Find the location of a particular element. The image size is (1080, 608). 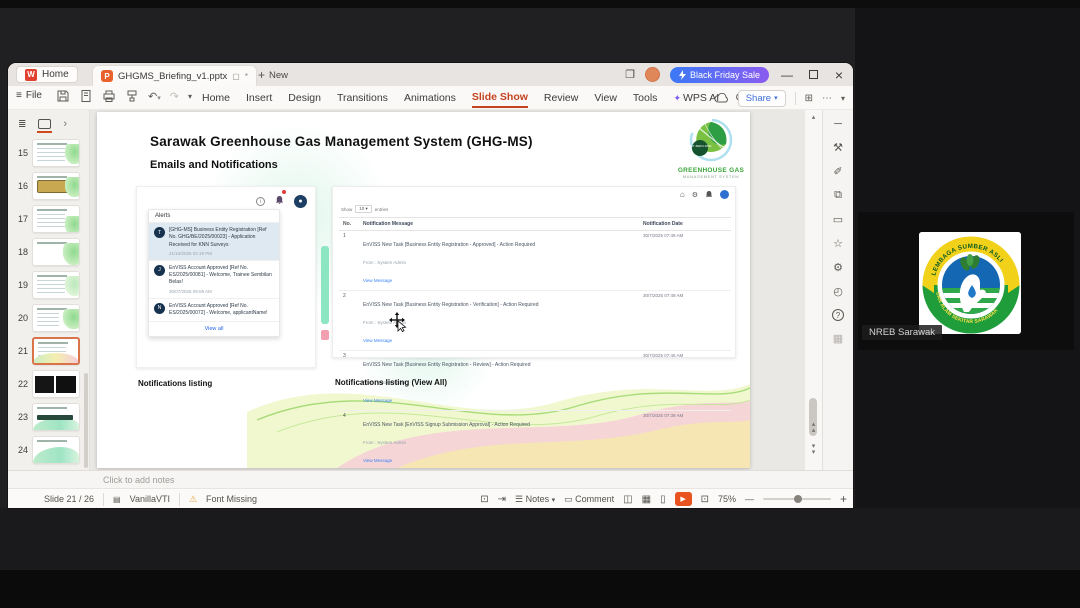

shapes-icon: ⧉ is located at coordinates (838, 195).